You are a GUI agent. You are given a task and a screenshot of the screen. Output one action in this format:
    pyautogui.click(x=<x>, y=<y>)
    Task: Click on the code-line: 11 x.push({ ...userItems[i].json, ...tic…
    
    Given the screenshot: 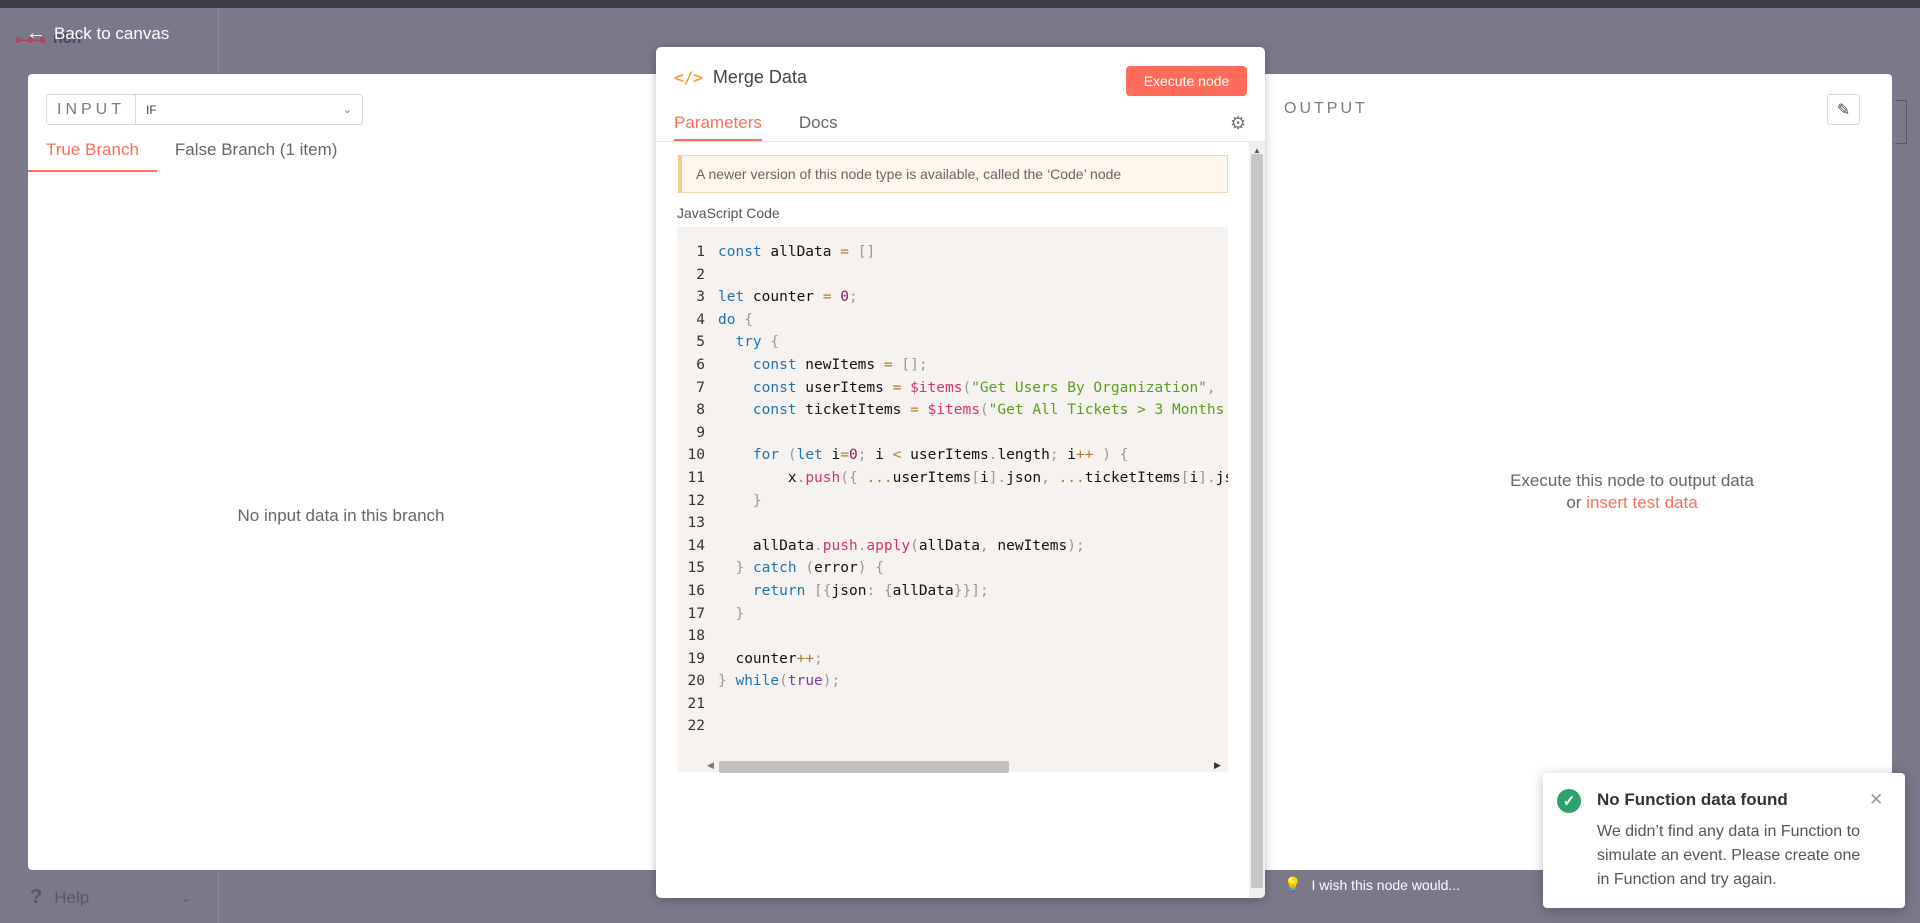 What is the action you would take?
    pyautogui.click(x=952, y=478)
    